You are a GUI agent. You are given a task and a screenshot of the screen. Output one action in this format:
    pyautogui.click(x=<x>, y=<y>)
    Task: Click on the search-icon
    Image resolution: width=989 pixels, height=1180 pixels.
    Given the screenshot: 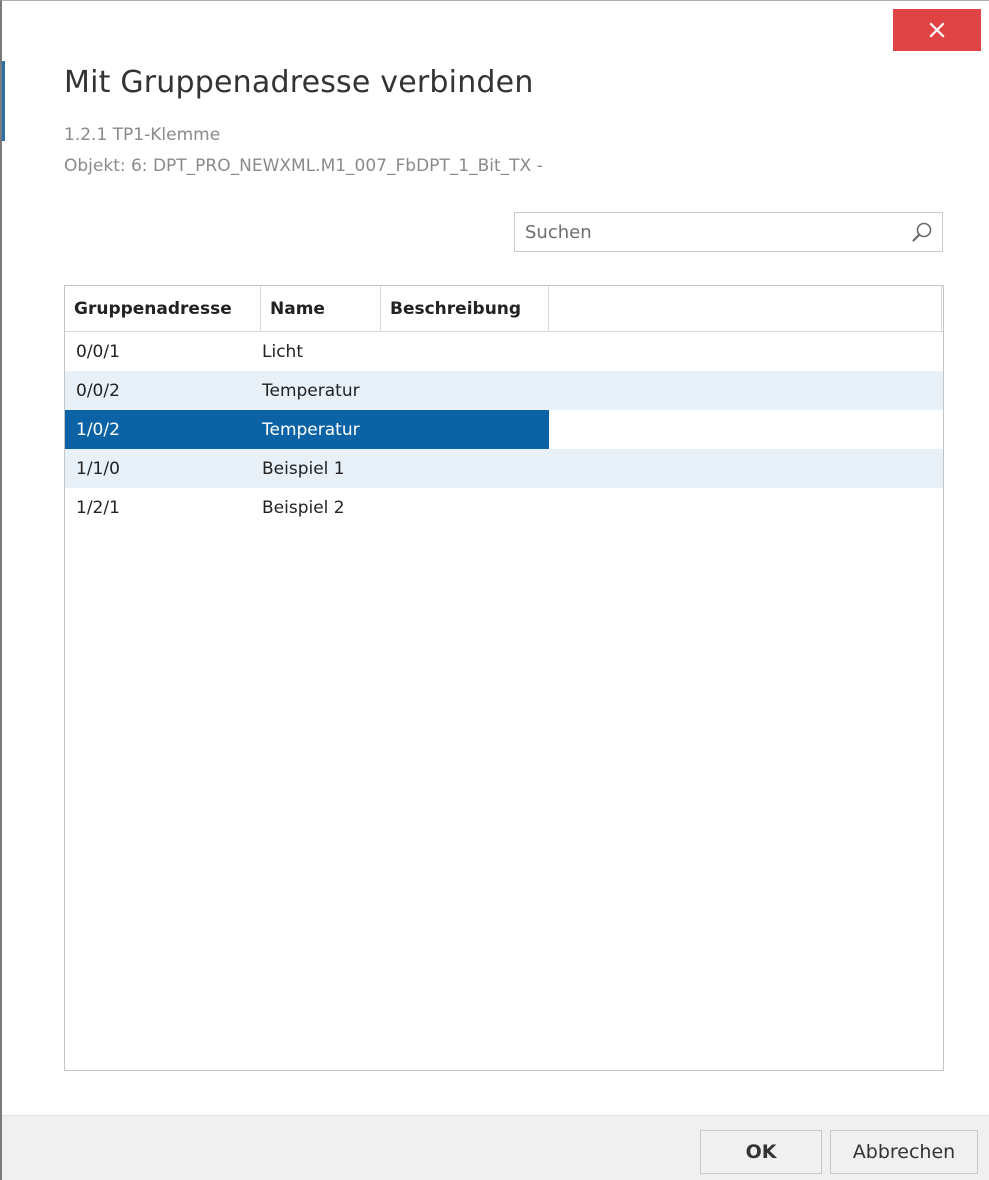 What is the action you would take?
    pyautogui.click(x=922, y=232)
    